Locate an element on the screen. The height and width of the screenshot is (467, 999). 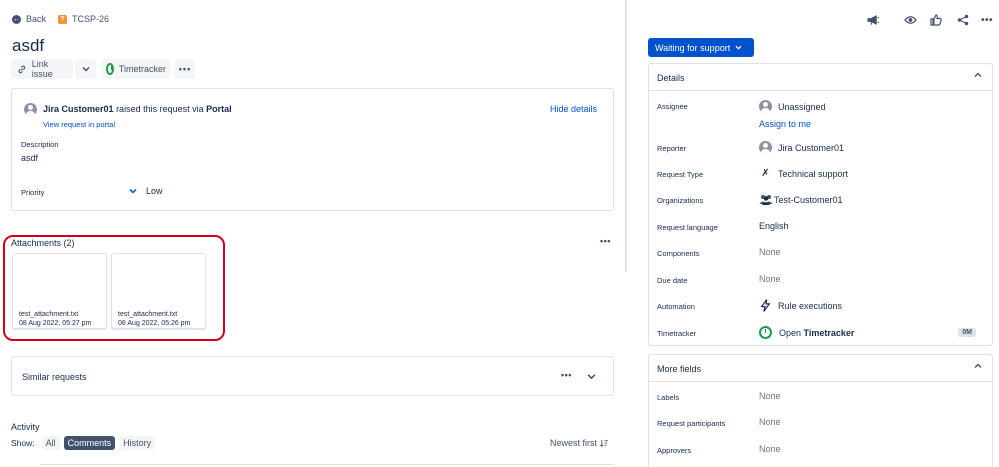
labels-value: None is located at coordinates (770, 396).